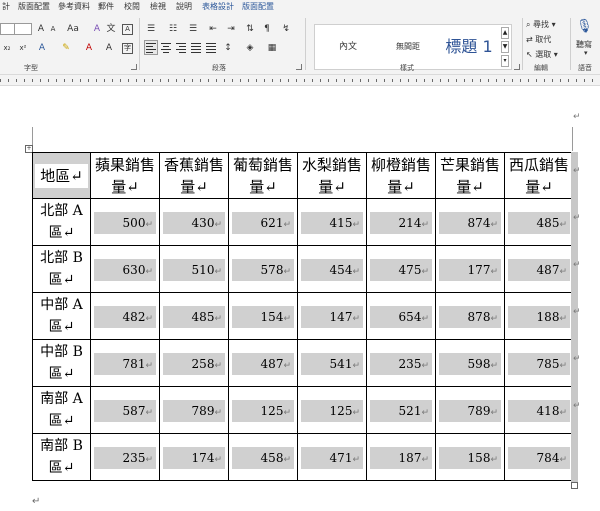 The width and height of the screenshot is (600, 511). Describe the element at coordinates (300, 80) in the screenshot. I see `horizontal-ruler` at that location.